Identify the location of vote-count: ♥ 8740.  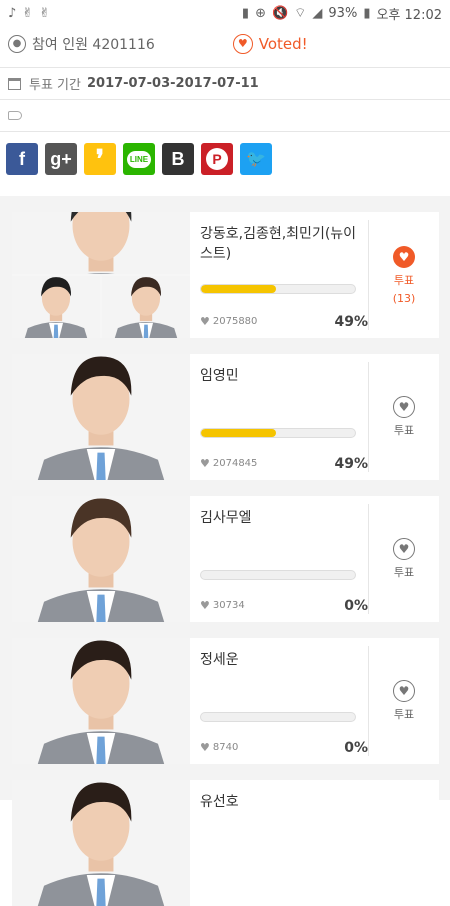
(219, 747).